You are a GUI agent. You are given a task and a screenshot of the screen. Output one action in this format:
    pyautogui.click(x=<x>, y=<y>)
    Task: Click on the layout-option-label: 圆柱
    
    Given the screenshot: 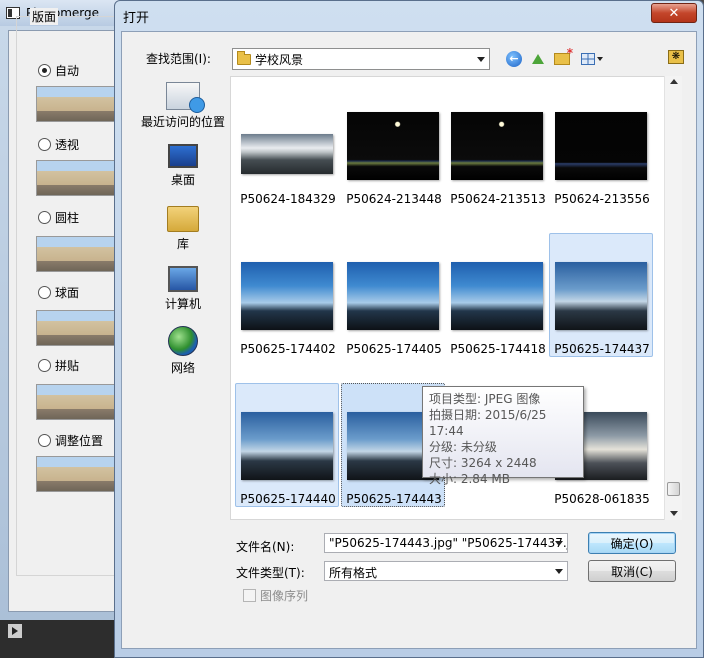 What is the action you would take?
    pyautogui.click(x=67, y=218)
    